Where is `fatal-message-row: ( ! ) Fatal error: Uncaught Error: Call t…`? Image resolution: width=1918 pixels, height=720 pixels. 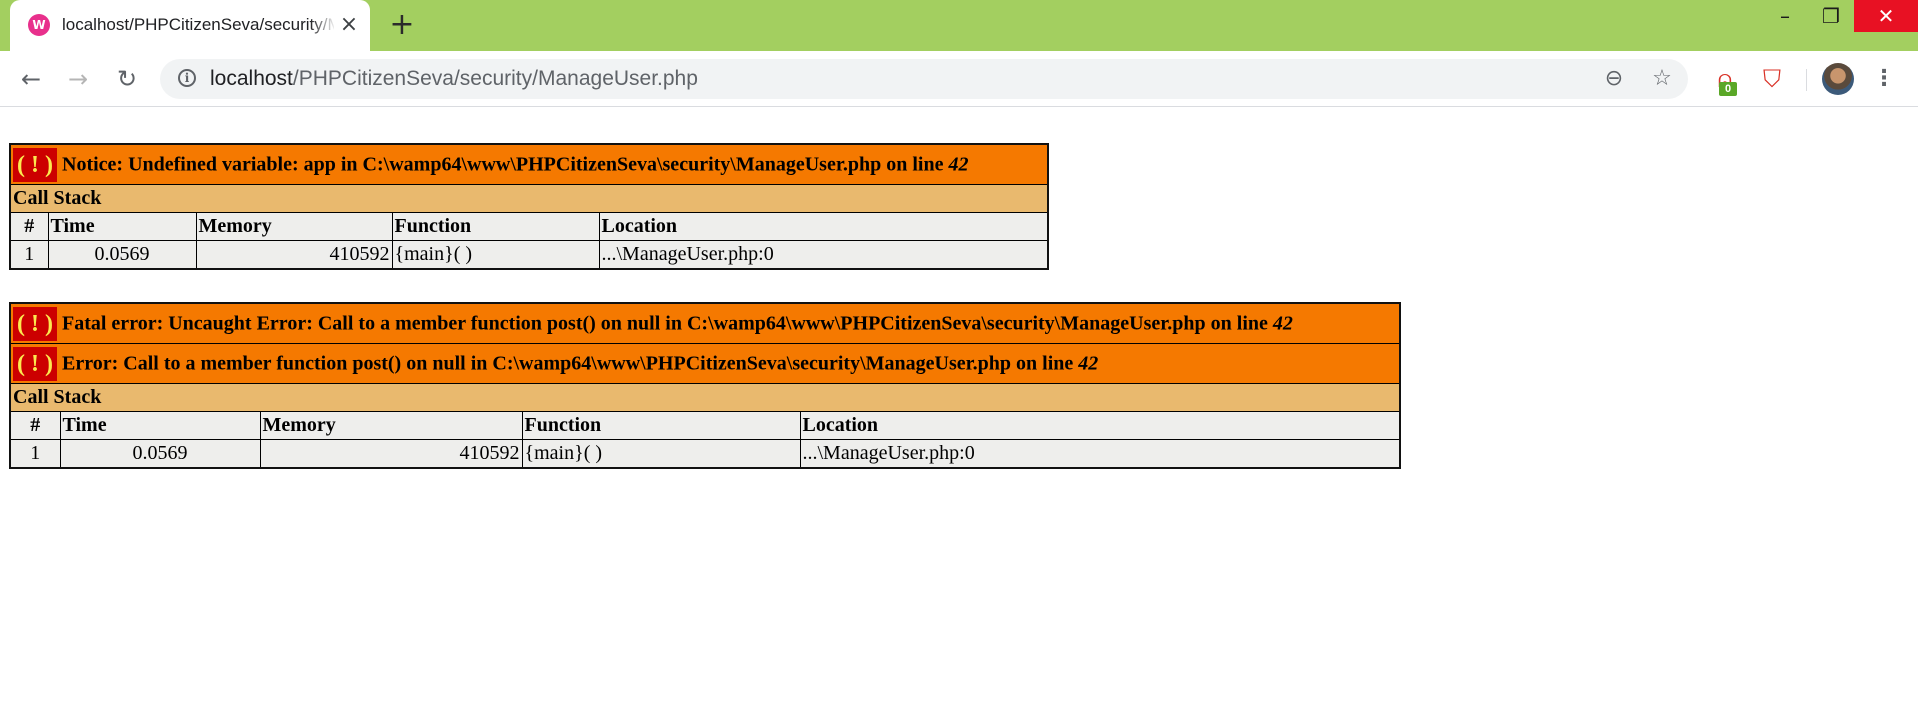
fatal-message-row: ( ! ) Fatal error: Uncaught Error: Call t… is located at coordinates (705, 323).